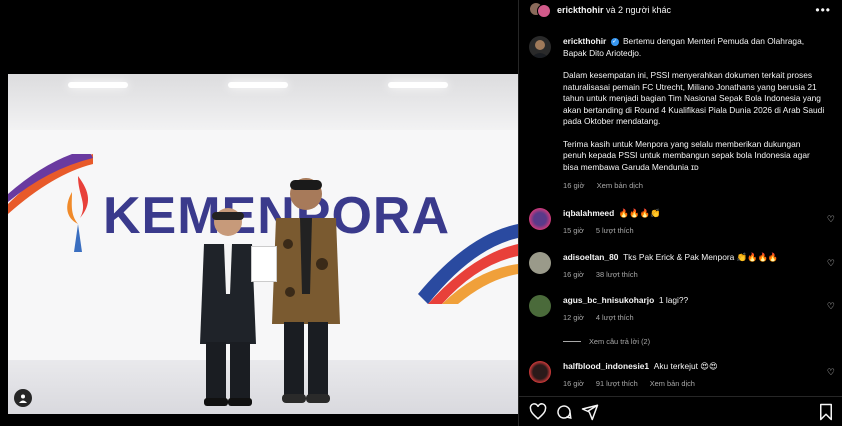  Describe the element at coordinates (584, 41) in the screenshot. I see `caption-username: erickthohir` at that location.